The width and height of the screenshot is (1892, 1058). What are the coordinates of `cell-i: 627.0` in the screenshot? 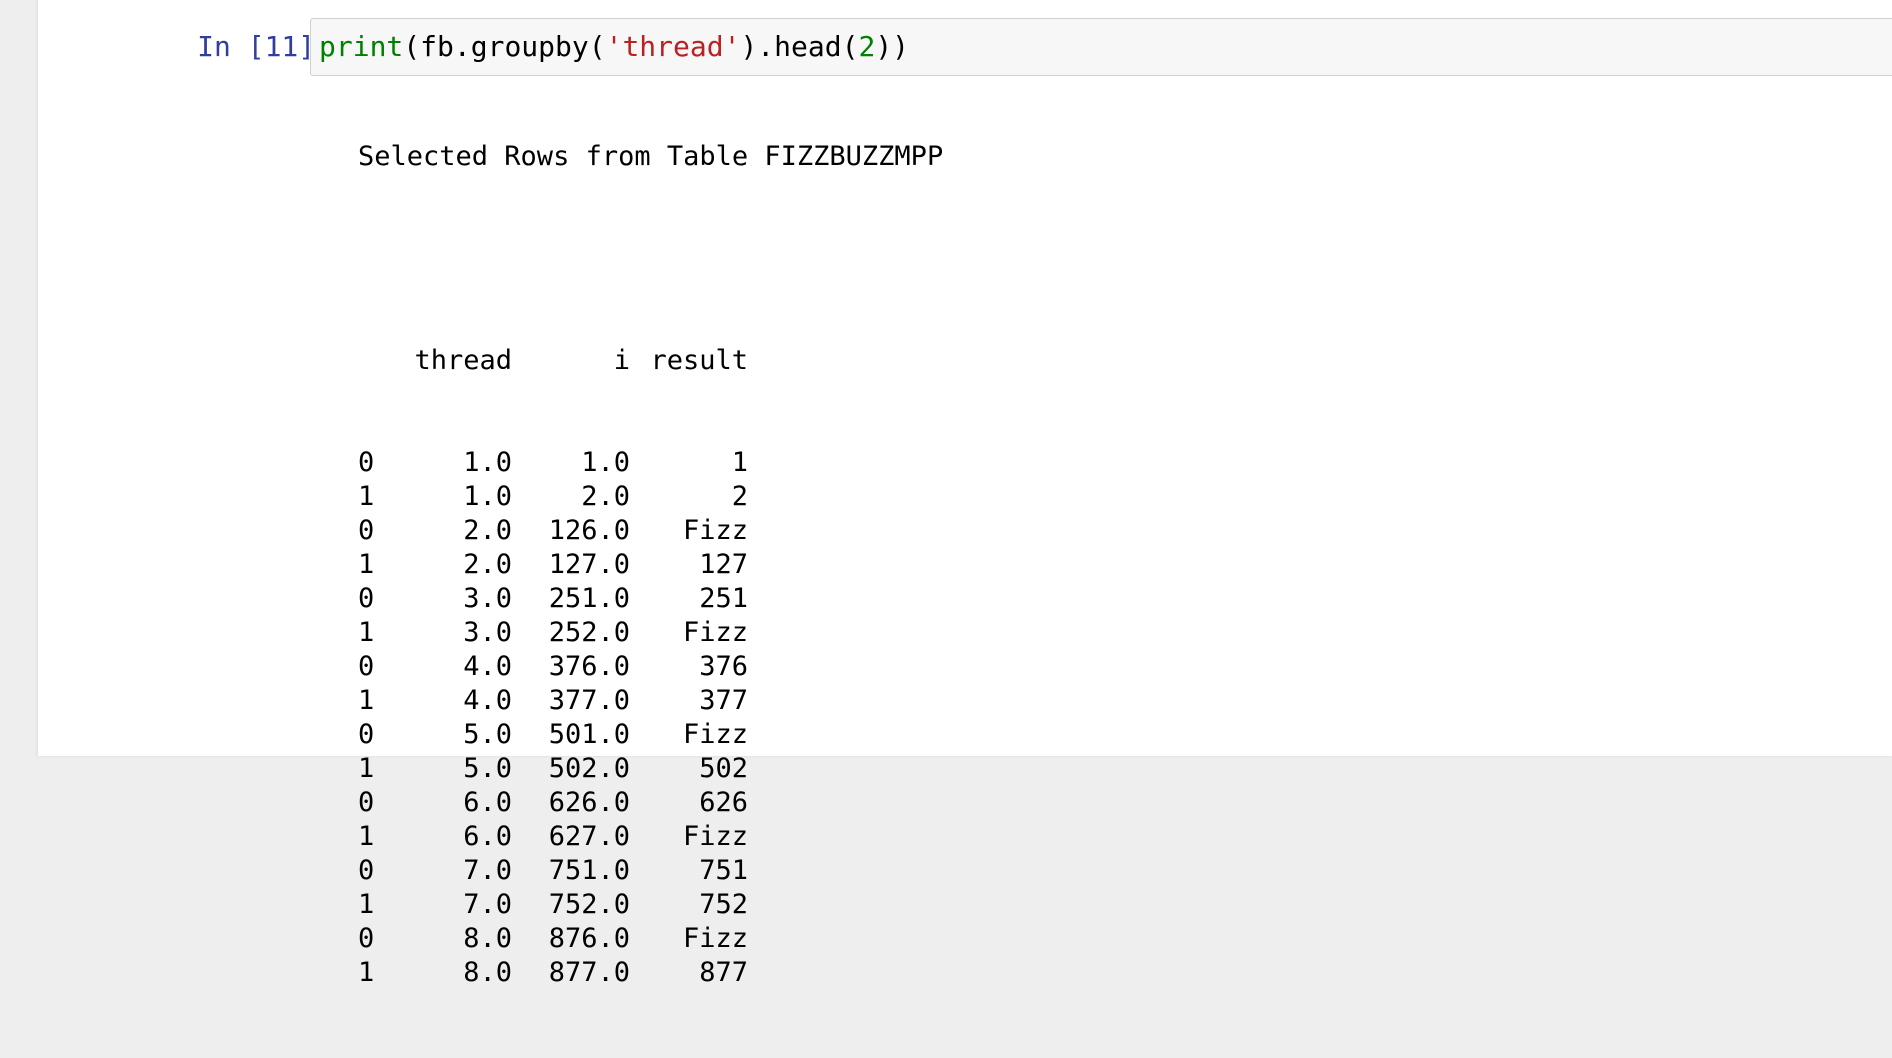 It's located at (589, 836).